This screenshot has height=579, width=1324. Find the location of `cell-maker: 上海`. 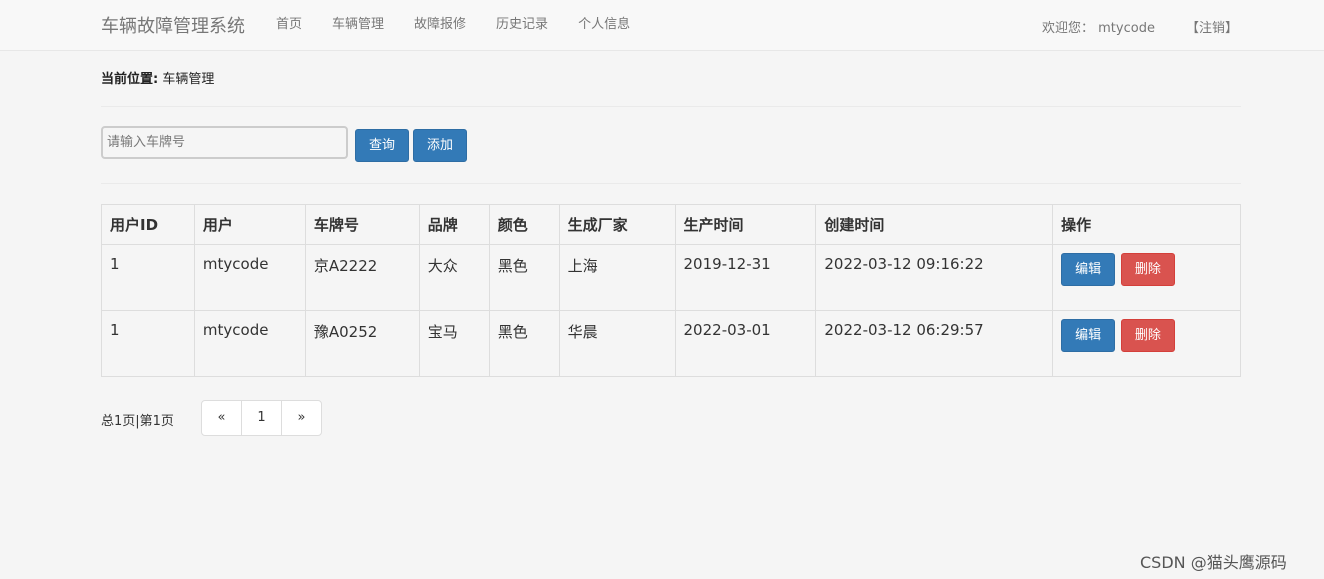

cell-maker: 上海 is located at coordinates (617, 277).